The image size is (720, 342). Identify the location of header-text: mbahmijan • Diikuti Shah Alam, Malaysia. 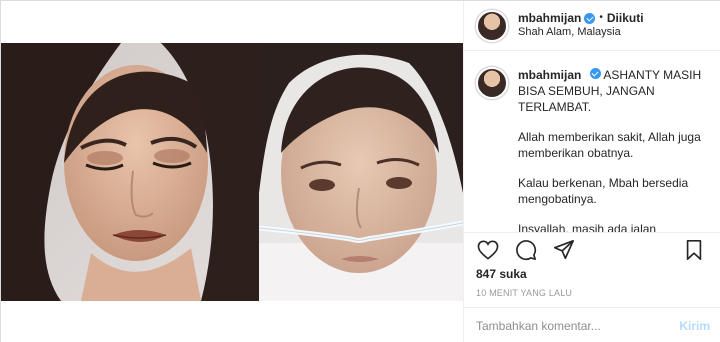
(581, 25).